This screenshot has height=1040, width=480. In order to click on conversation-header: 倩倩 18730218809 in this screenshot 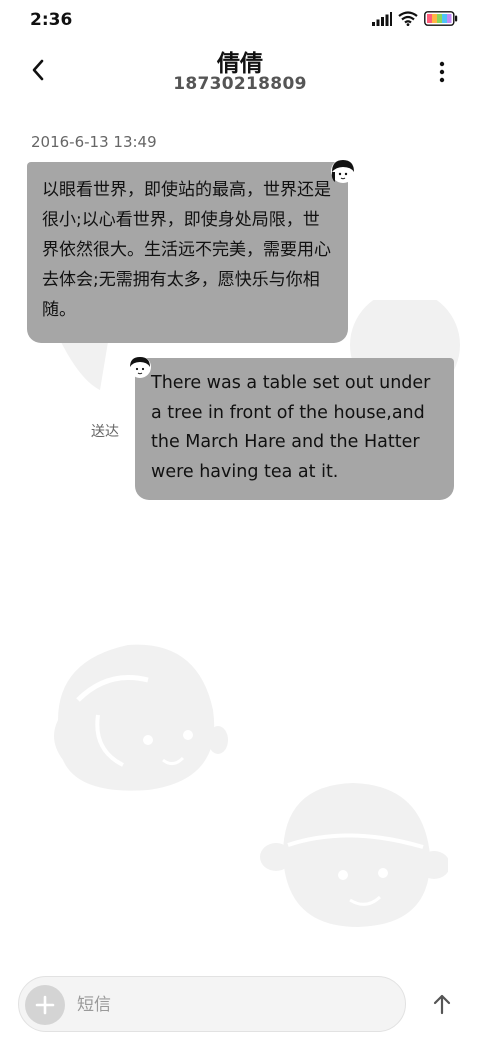, I will do `click(240, 75)`.